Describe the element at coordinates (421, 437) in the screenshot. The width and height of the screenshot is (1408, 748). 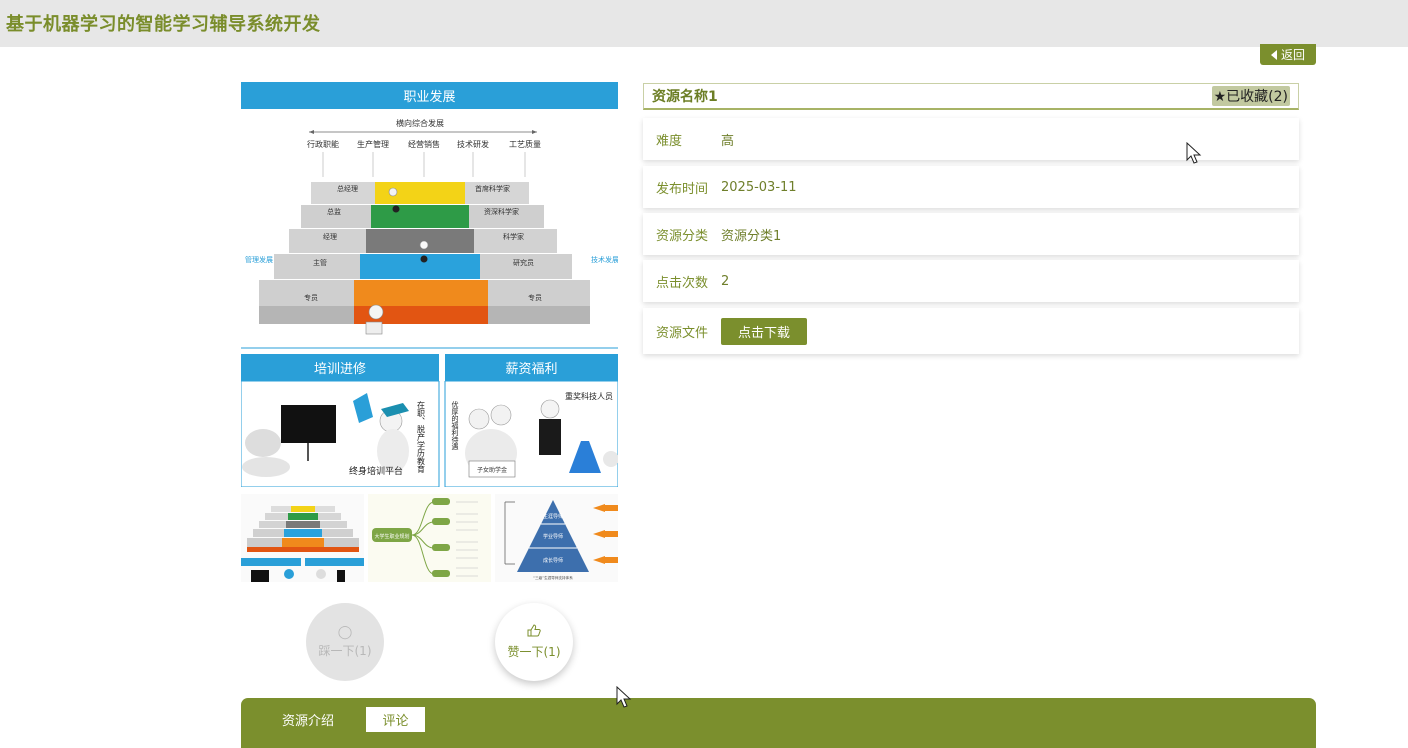
I see `svg-text: 在职、脱产学历教育` at that location.